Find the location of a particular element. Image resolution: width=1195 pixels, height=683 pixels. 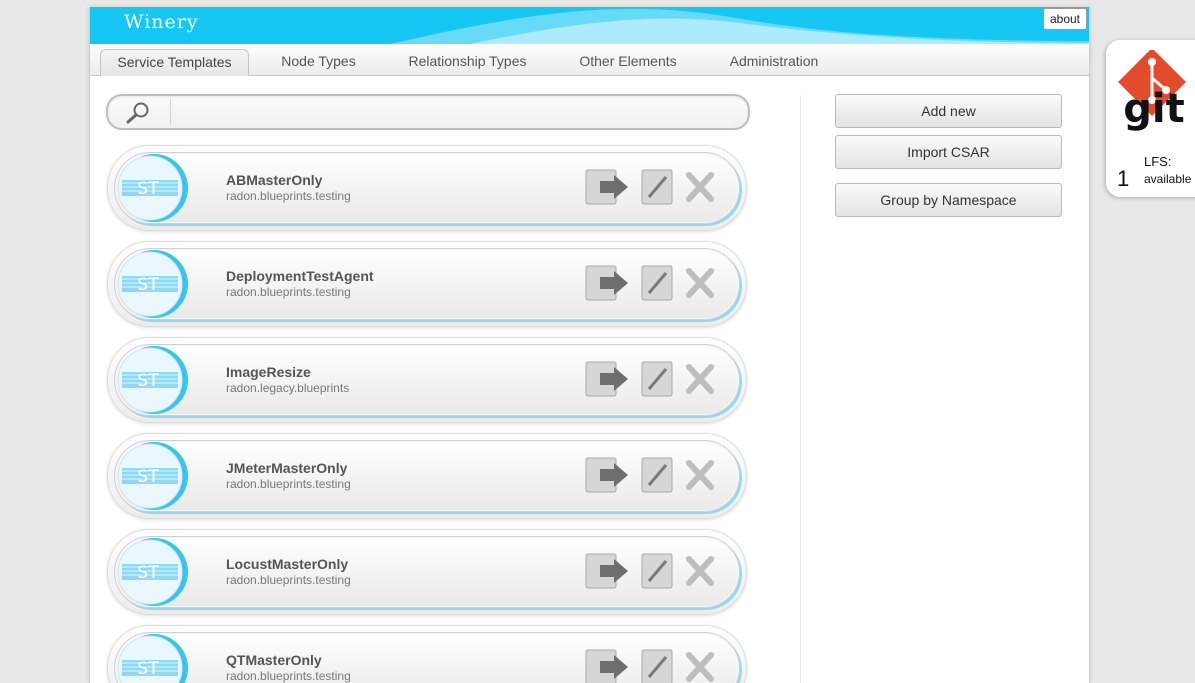

item-name: LocustMasterOnly is located at coordinates (287, 564).